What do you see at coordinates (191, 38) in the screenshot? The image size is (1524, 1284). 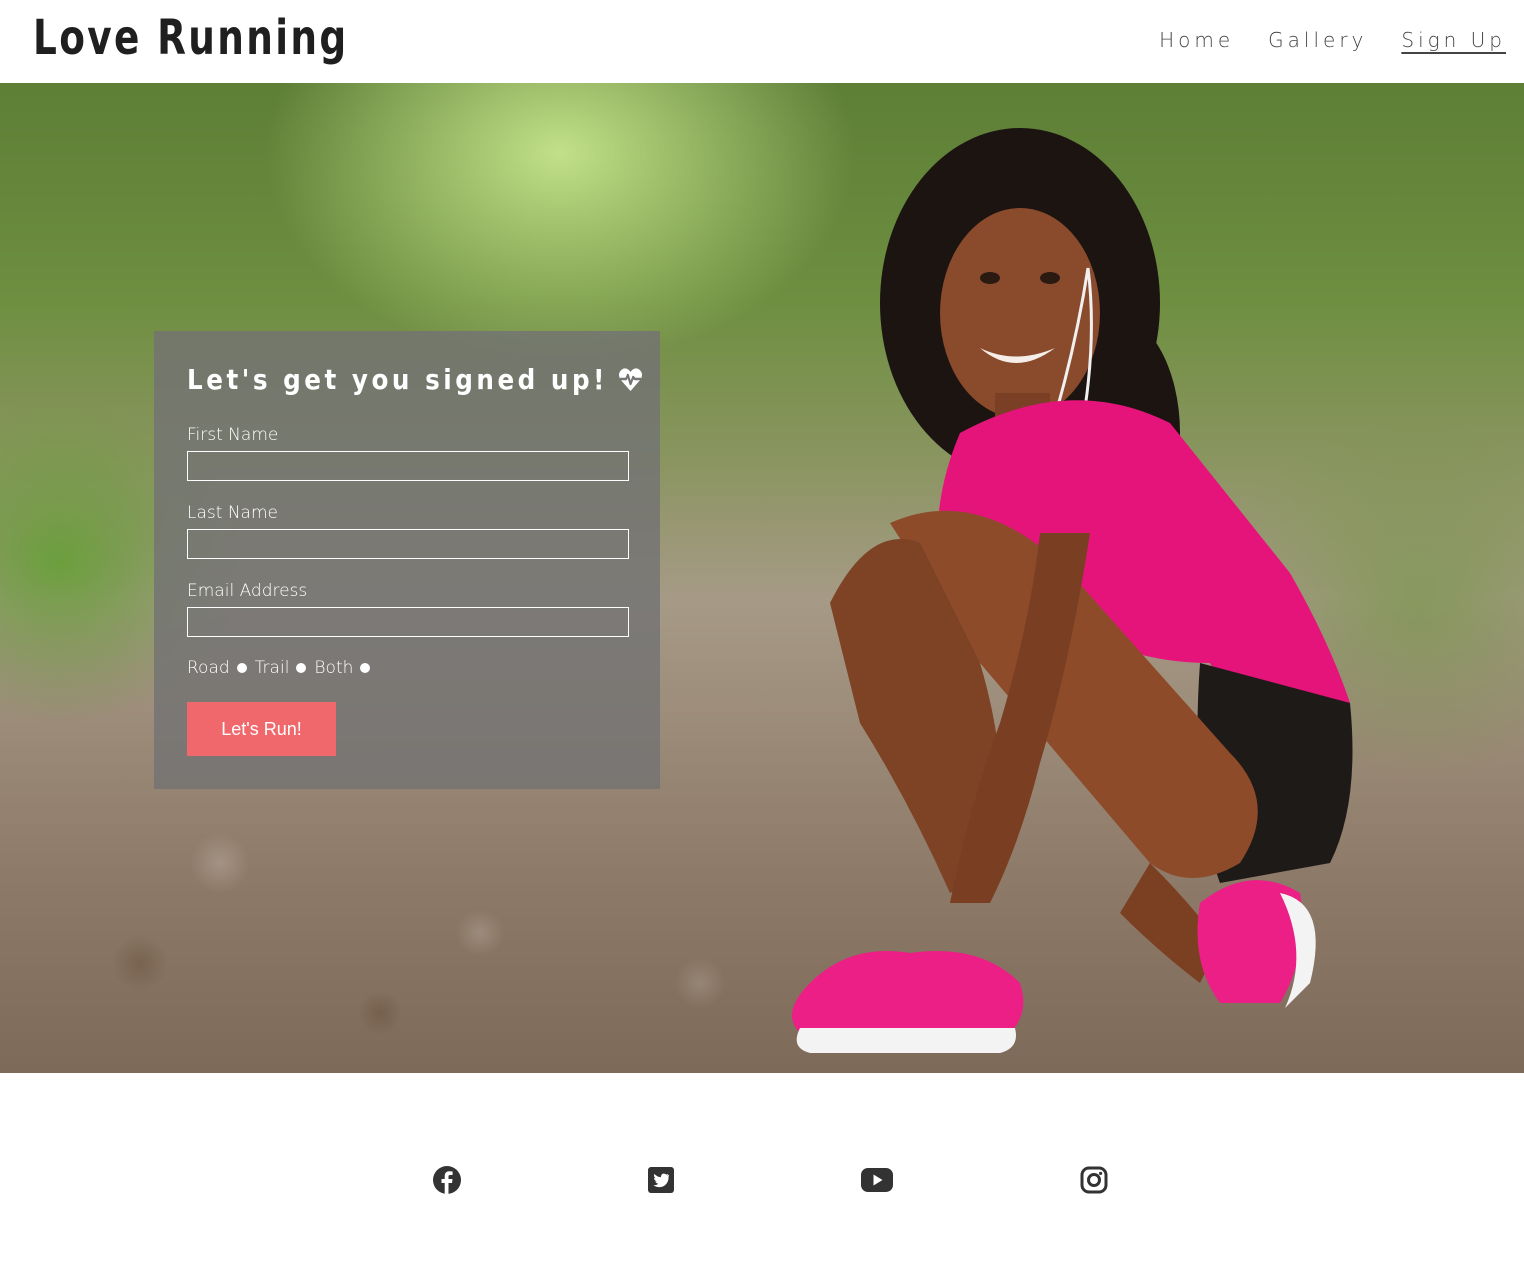 I see `site-logo: Love Running` at bounding box center [191, 38].